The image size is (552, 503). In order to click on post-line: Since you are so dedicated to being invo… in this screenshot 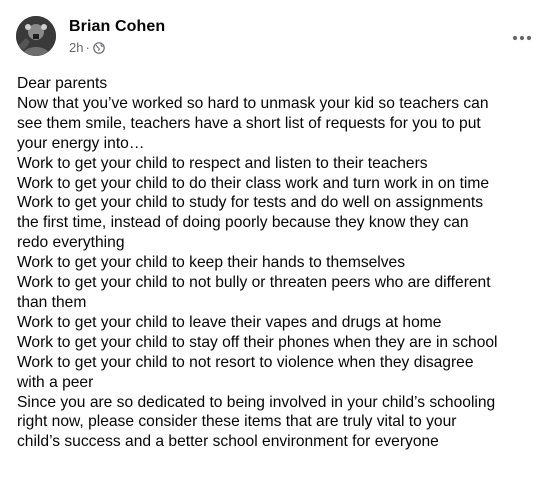, I will do `click(256, 402)`.